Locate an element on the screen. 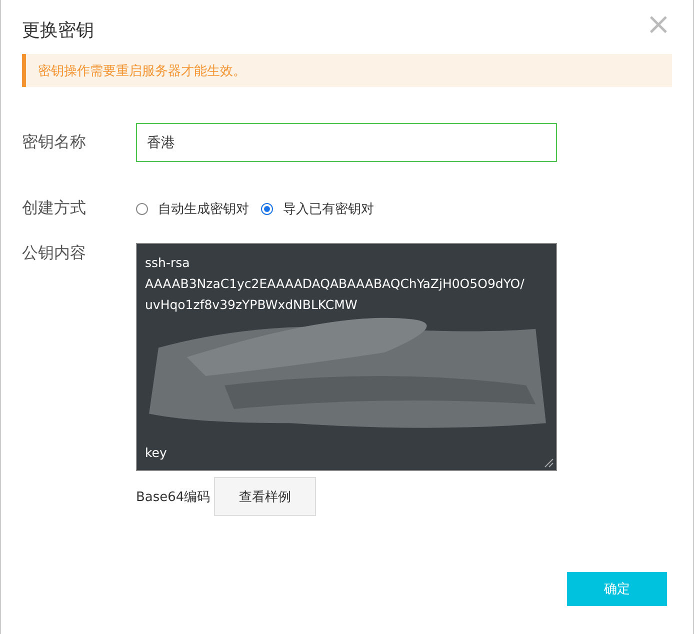 The width and height of the screenshot is (694, 634). field-label: 公钥内容 is located at coordinates (54, 253).